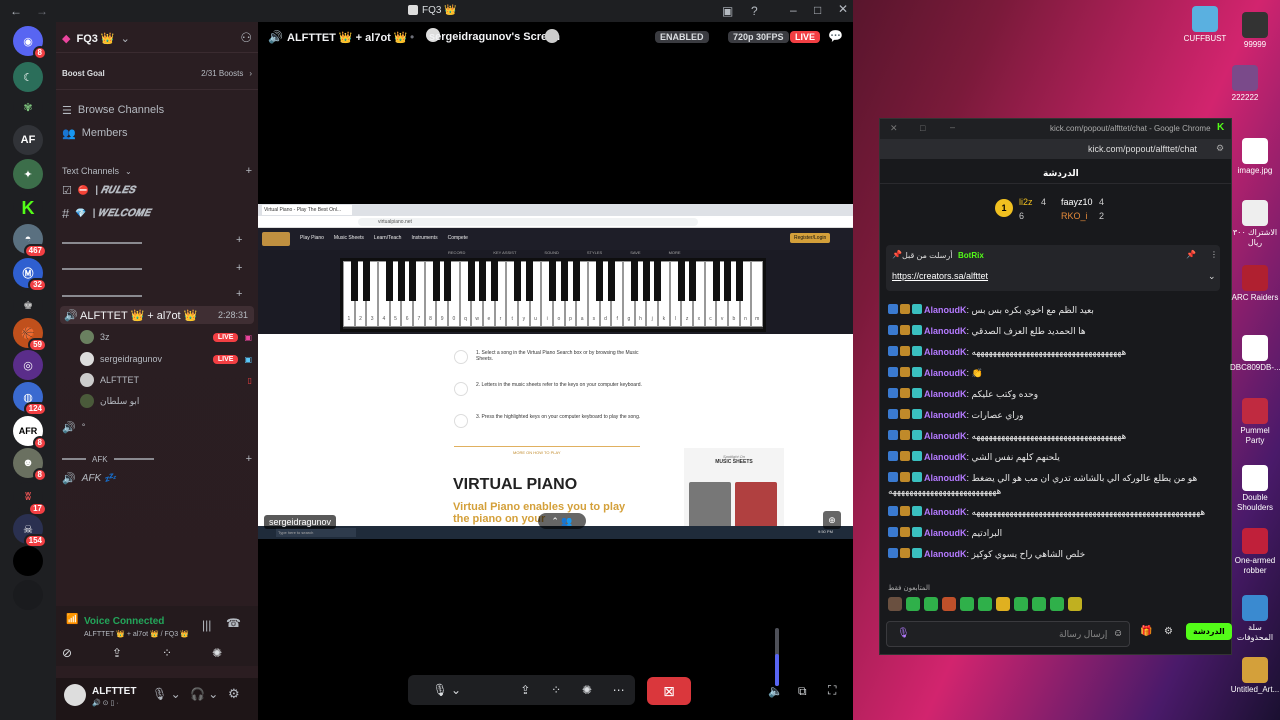 This screenshot has height=720, width=1280. Describe the element at coordinates (1142, 149) in the screenshot. I see `url-text: kick.com/popout/alfttet/chat` at that location.